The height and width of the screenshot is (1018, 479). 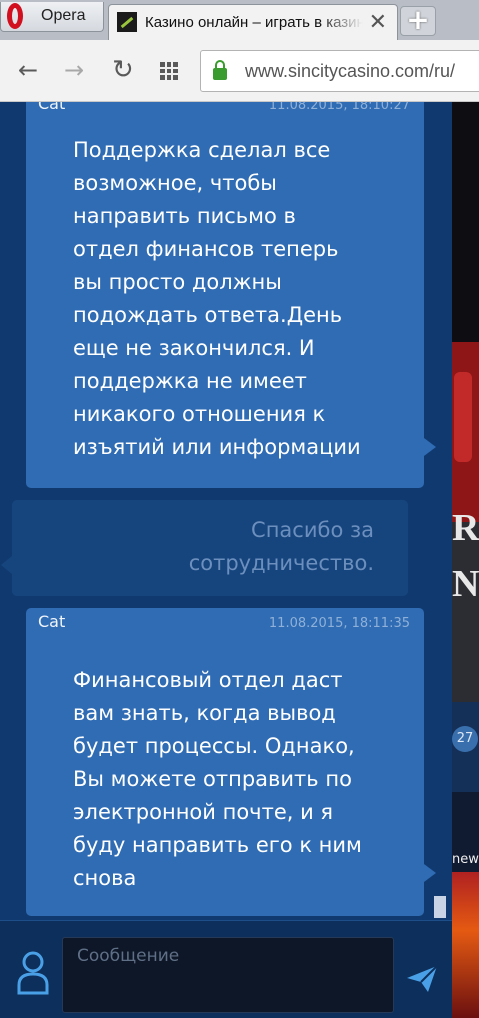 I want to click on user-avatar-icon, so click(x=33, y=972).